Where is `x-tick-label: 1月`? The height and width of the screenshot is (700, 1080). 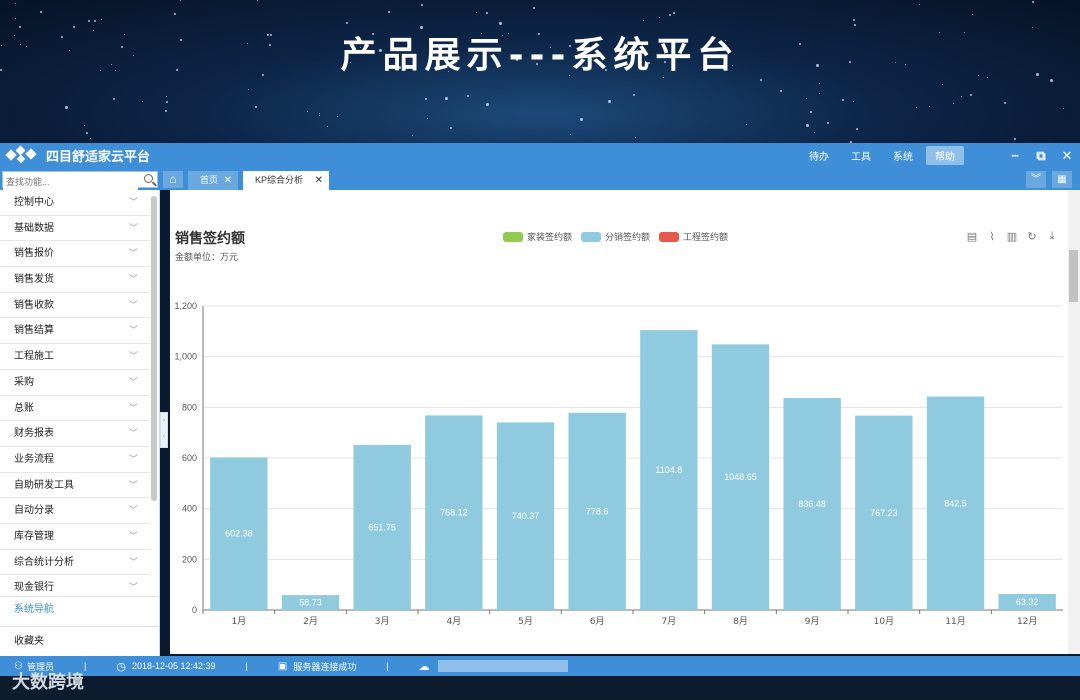 x-tick-label: 1月 is located at coordinates (238, 621).